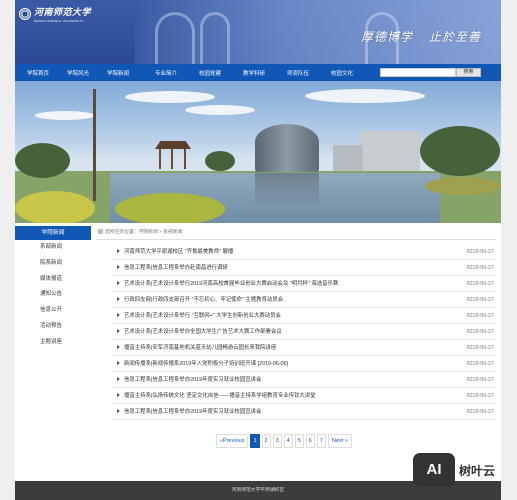 The width and height of the screenshot is (517, 500). What do you see at coordinates (220, 396) in the screenshot?
I see `news-title: 播音主持系|弘扬传统文化 坚定文化自信——播音主持系学组教育专业传钦大讲堂` at bounding box center [220, 396].